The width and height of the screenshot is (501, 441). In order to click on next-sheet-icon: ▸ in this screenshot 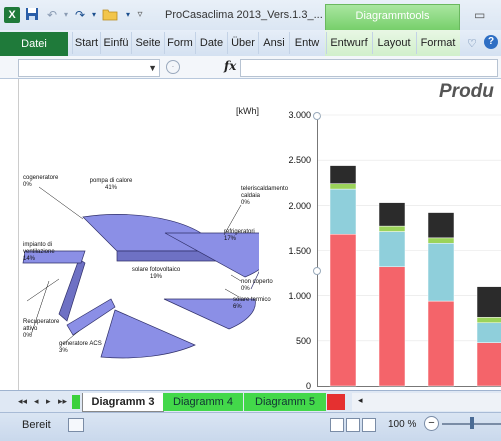, I will do `click(48, 401)`.